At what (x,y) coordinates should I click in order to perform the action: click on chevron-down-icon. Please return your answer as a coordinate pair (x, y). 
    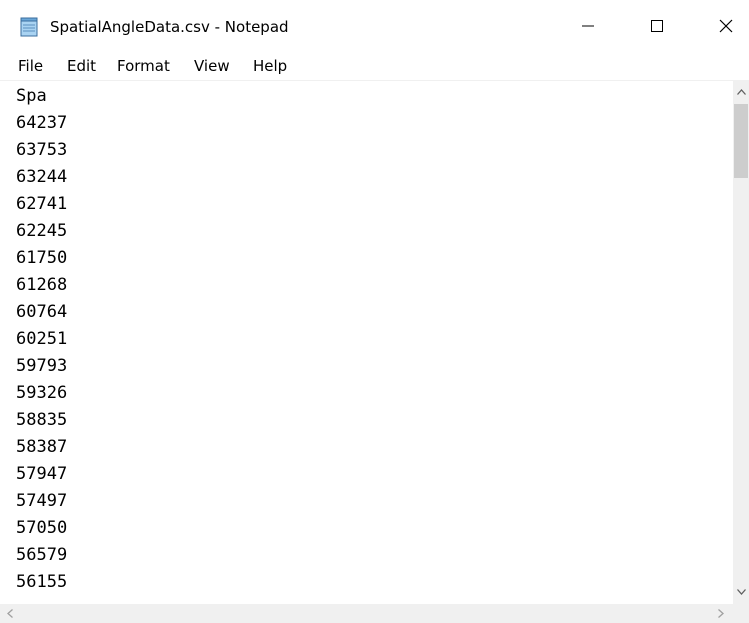
    Looking at the image, I should click on (741, 591).